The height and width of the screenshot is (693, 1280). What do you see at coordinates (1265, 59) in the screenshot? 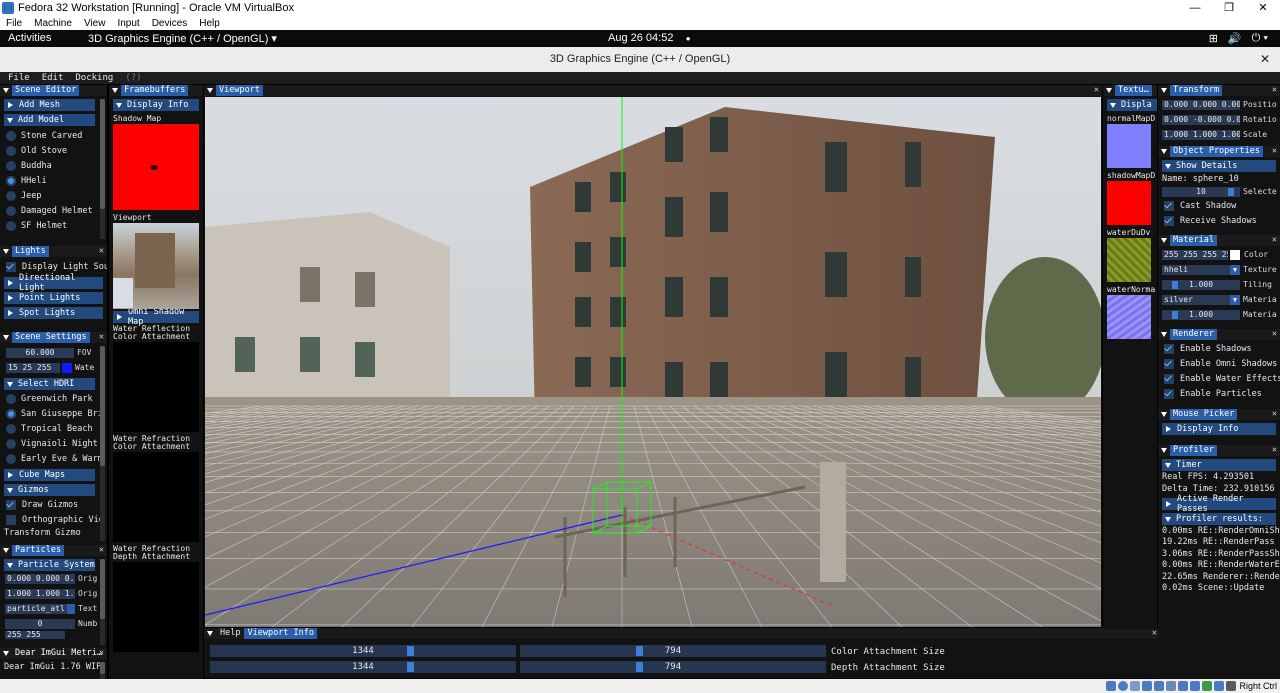
I see `app-close-button: ✕` at bounding box center [1265, 59].